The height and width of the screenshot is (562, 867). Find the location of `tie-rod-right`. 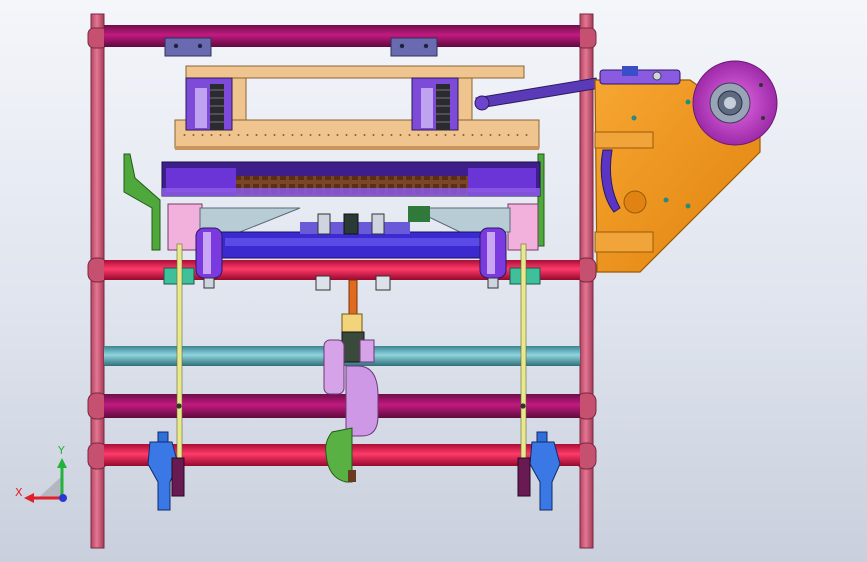

tie-rod-right is located at coordinates (523, 354).